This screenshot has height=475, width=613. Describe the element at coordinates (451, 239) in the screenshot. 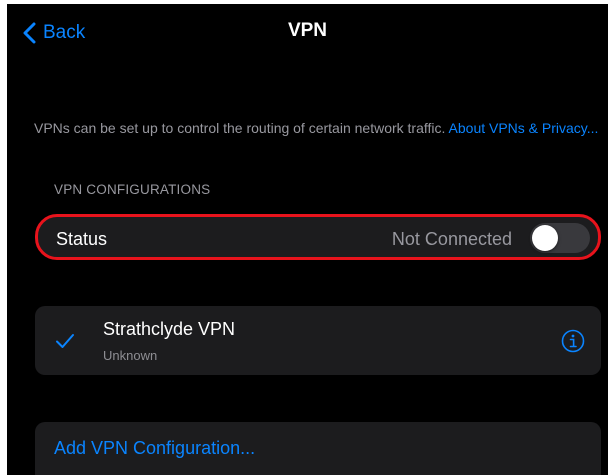

I see `connection-status-value: Not Connected` at that location.